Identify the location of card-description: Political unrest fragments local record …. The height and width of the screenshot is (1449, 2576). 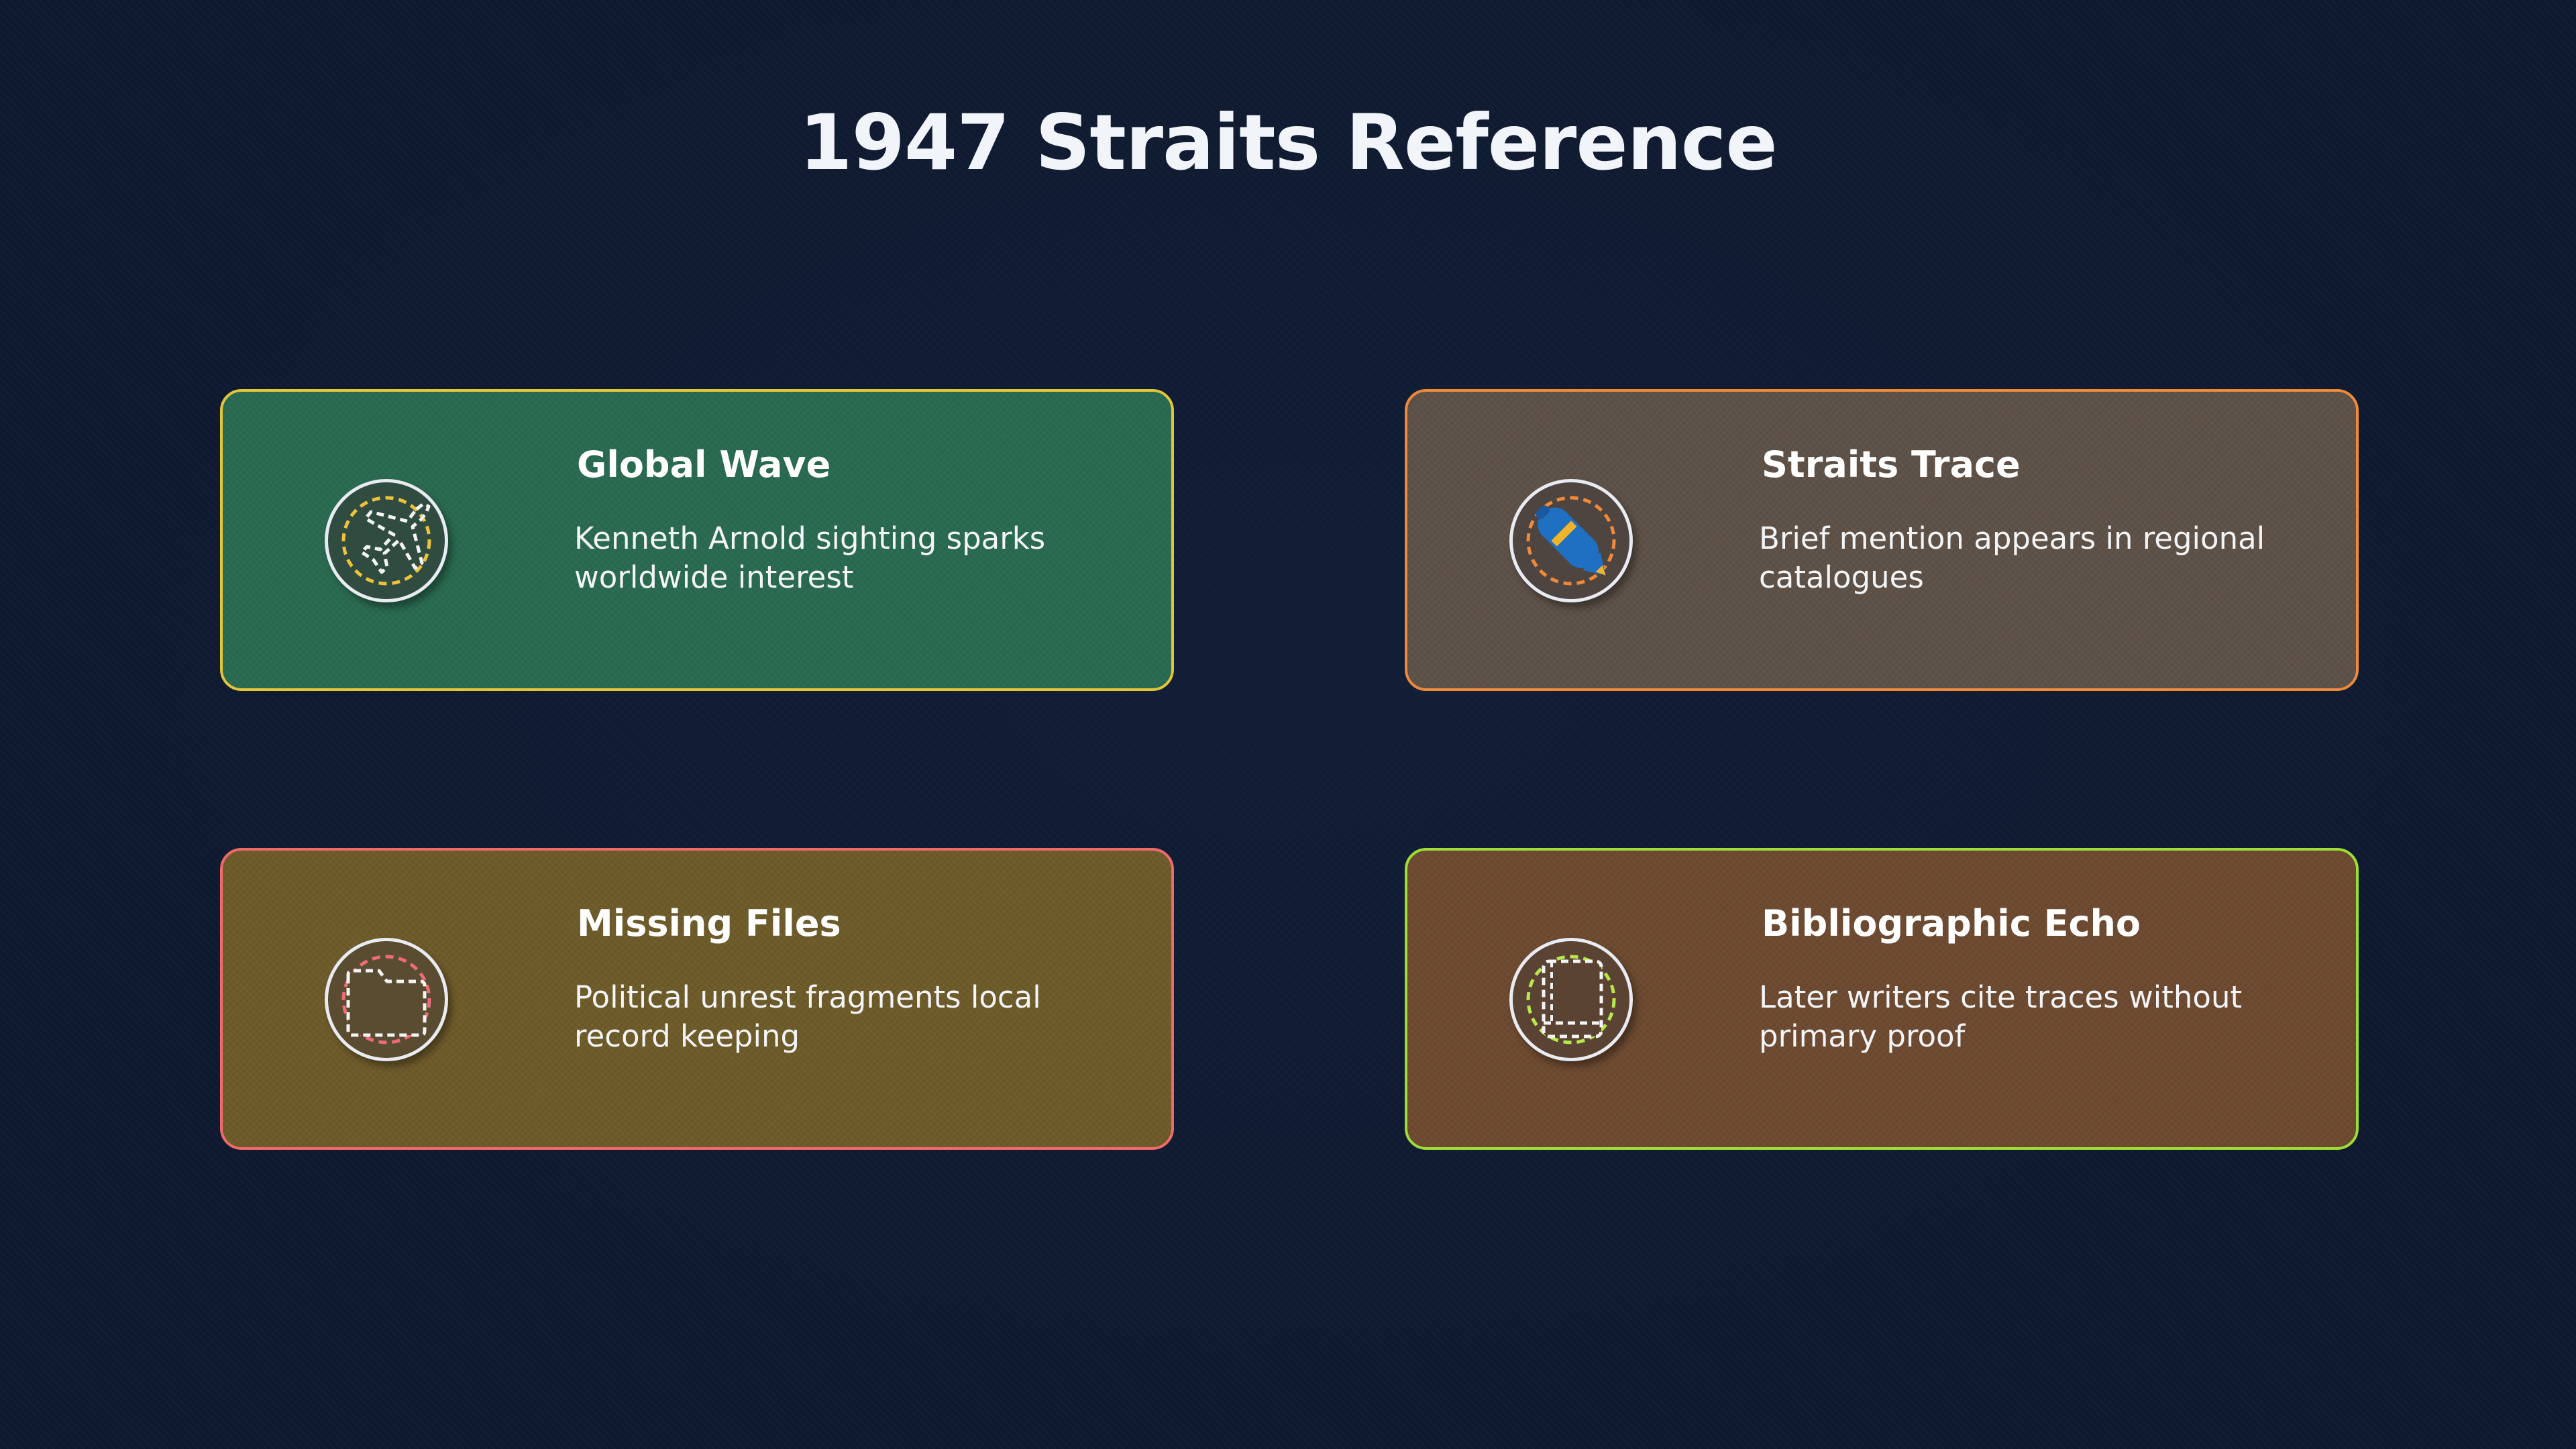
(807, 1016).